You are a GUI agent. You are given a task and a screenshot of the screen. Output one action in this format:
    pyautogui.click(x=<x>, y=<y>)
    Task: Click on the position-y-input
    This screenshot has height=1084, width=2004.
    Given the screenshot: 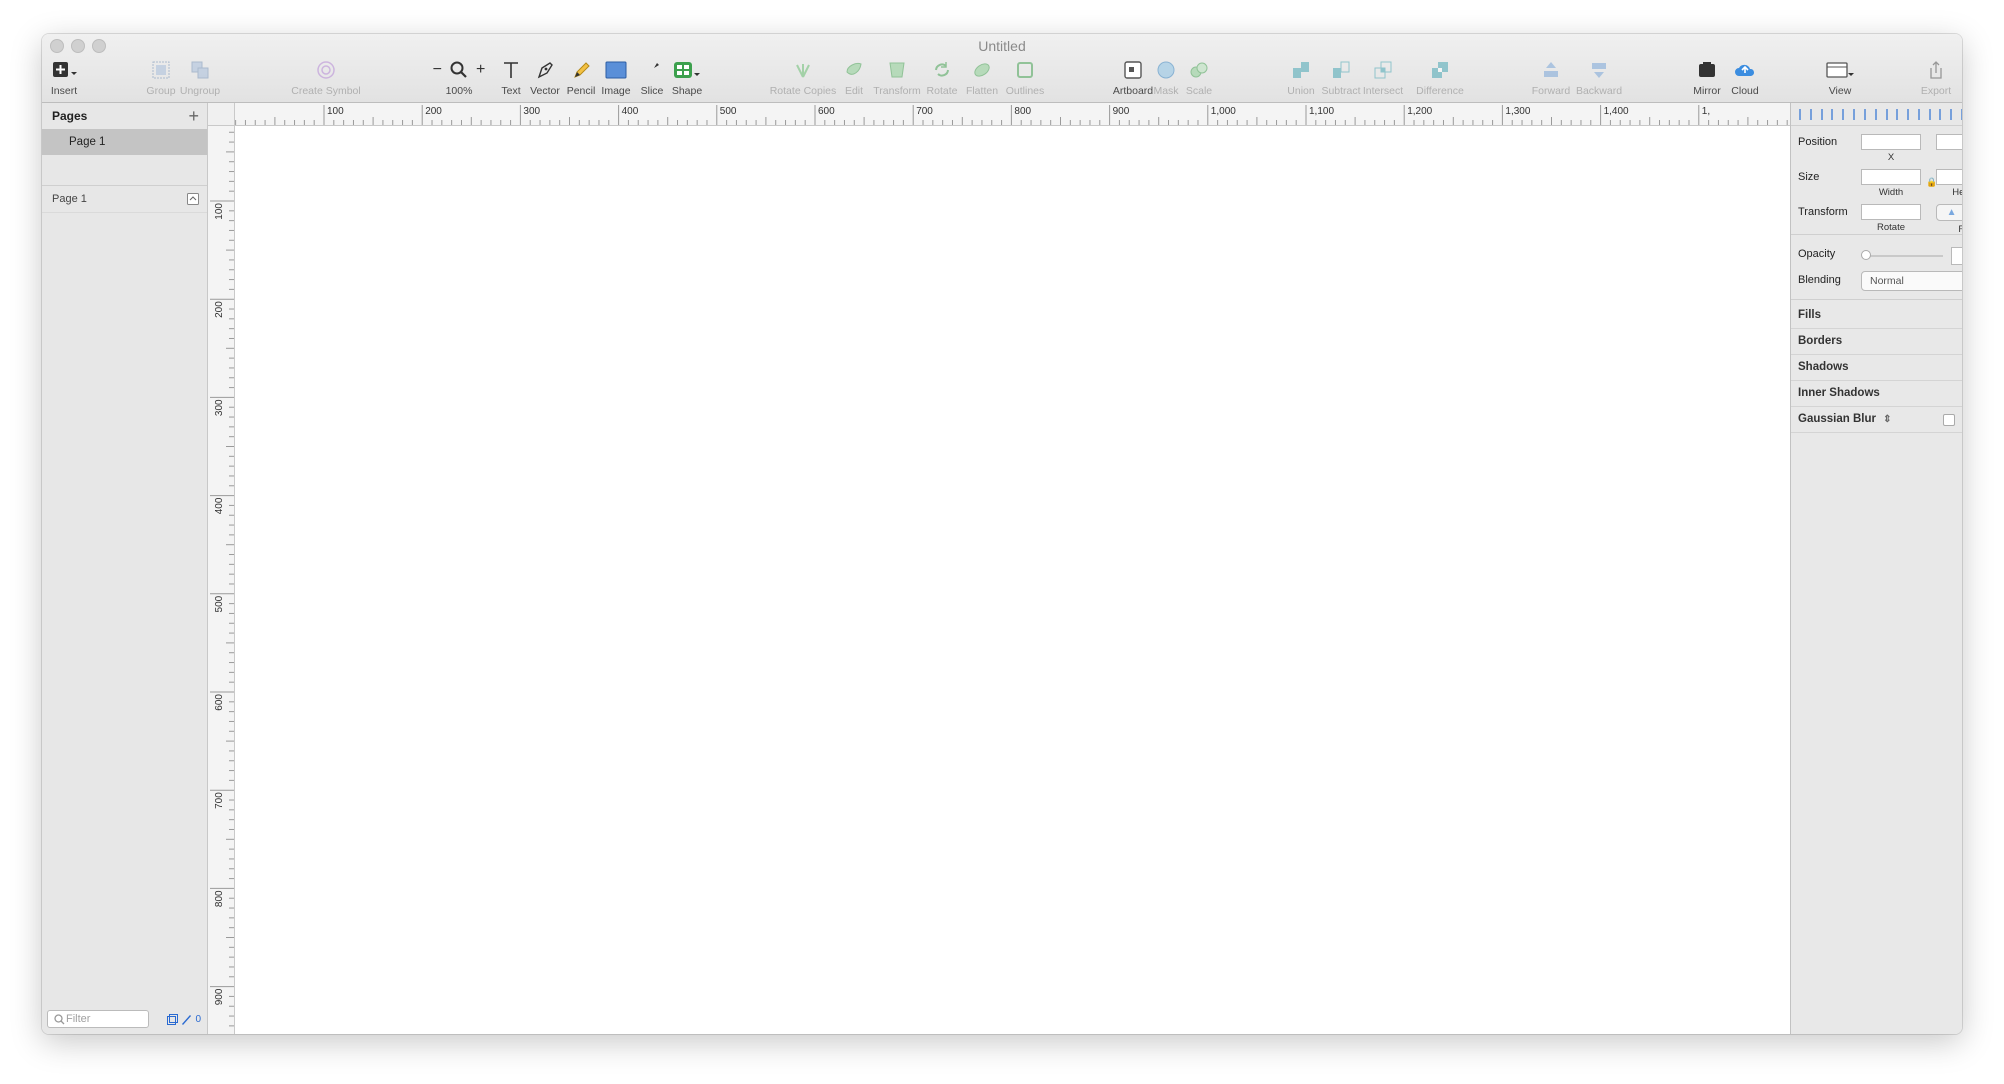 What is the action you would take?
    pyautogui.click(x=1949, y=142)
    